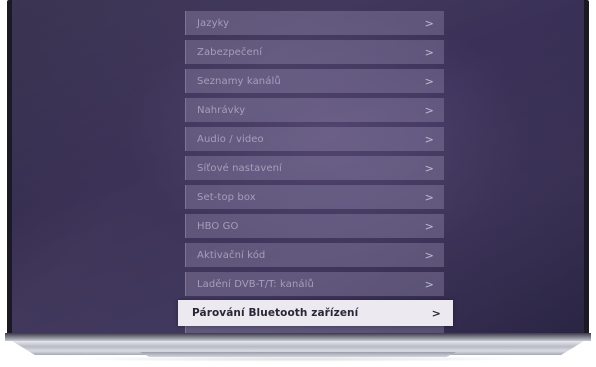  Describe the element at coordinates (226, 197) in the screenshot. I see `menu-item-label: Set-top box` at that location.